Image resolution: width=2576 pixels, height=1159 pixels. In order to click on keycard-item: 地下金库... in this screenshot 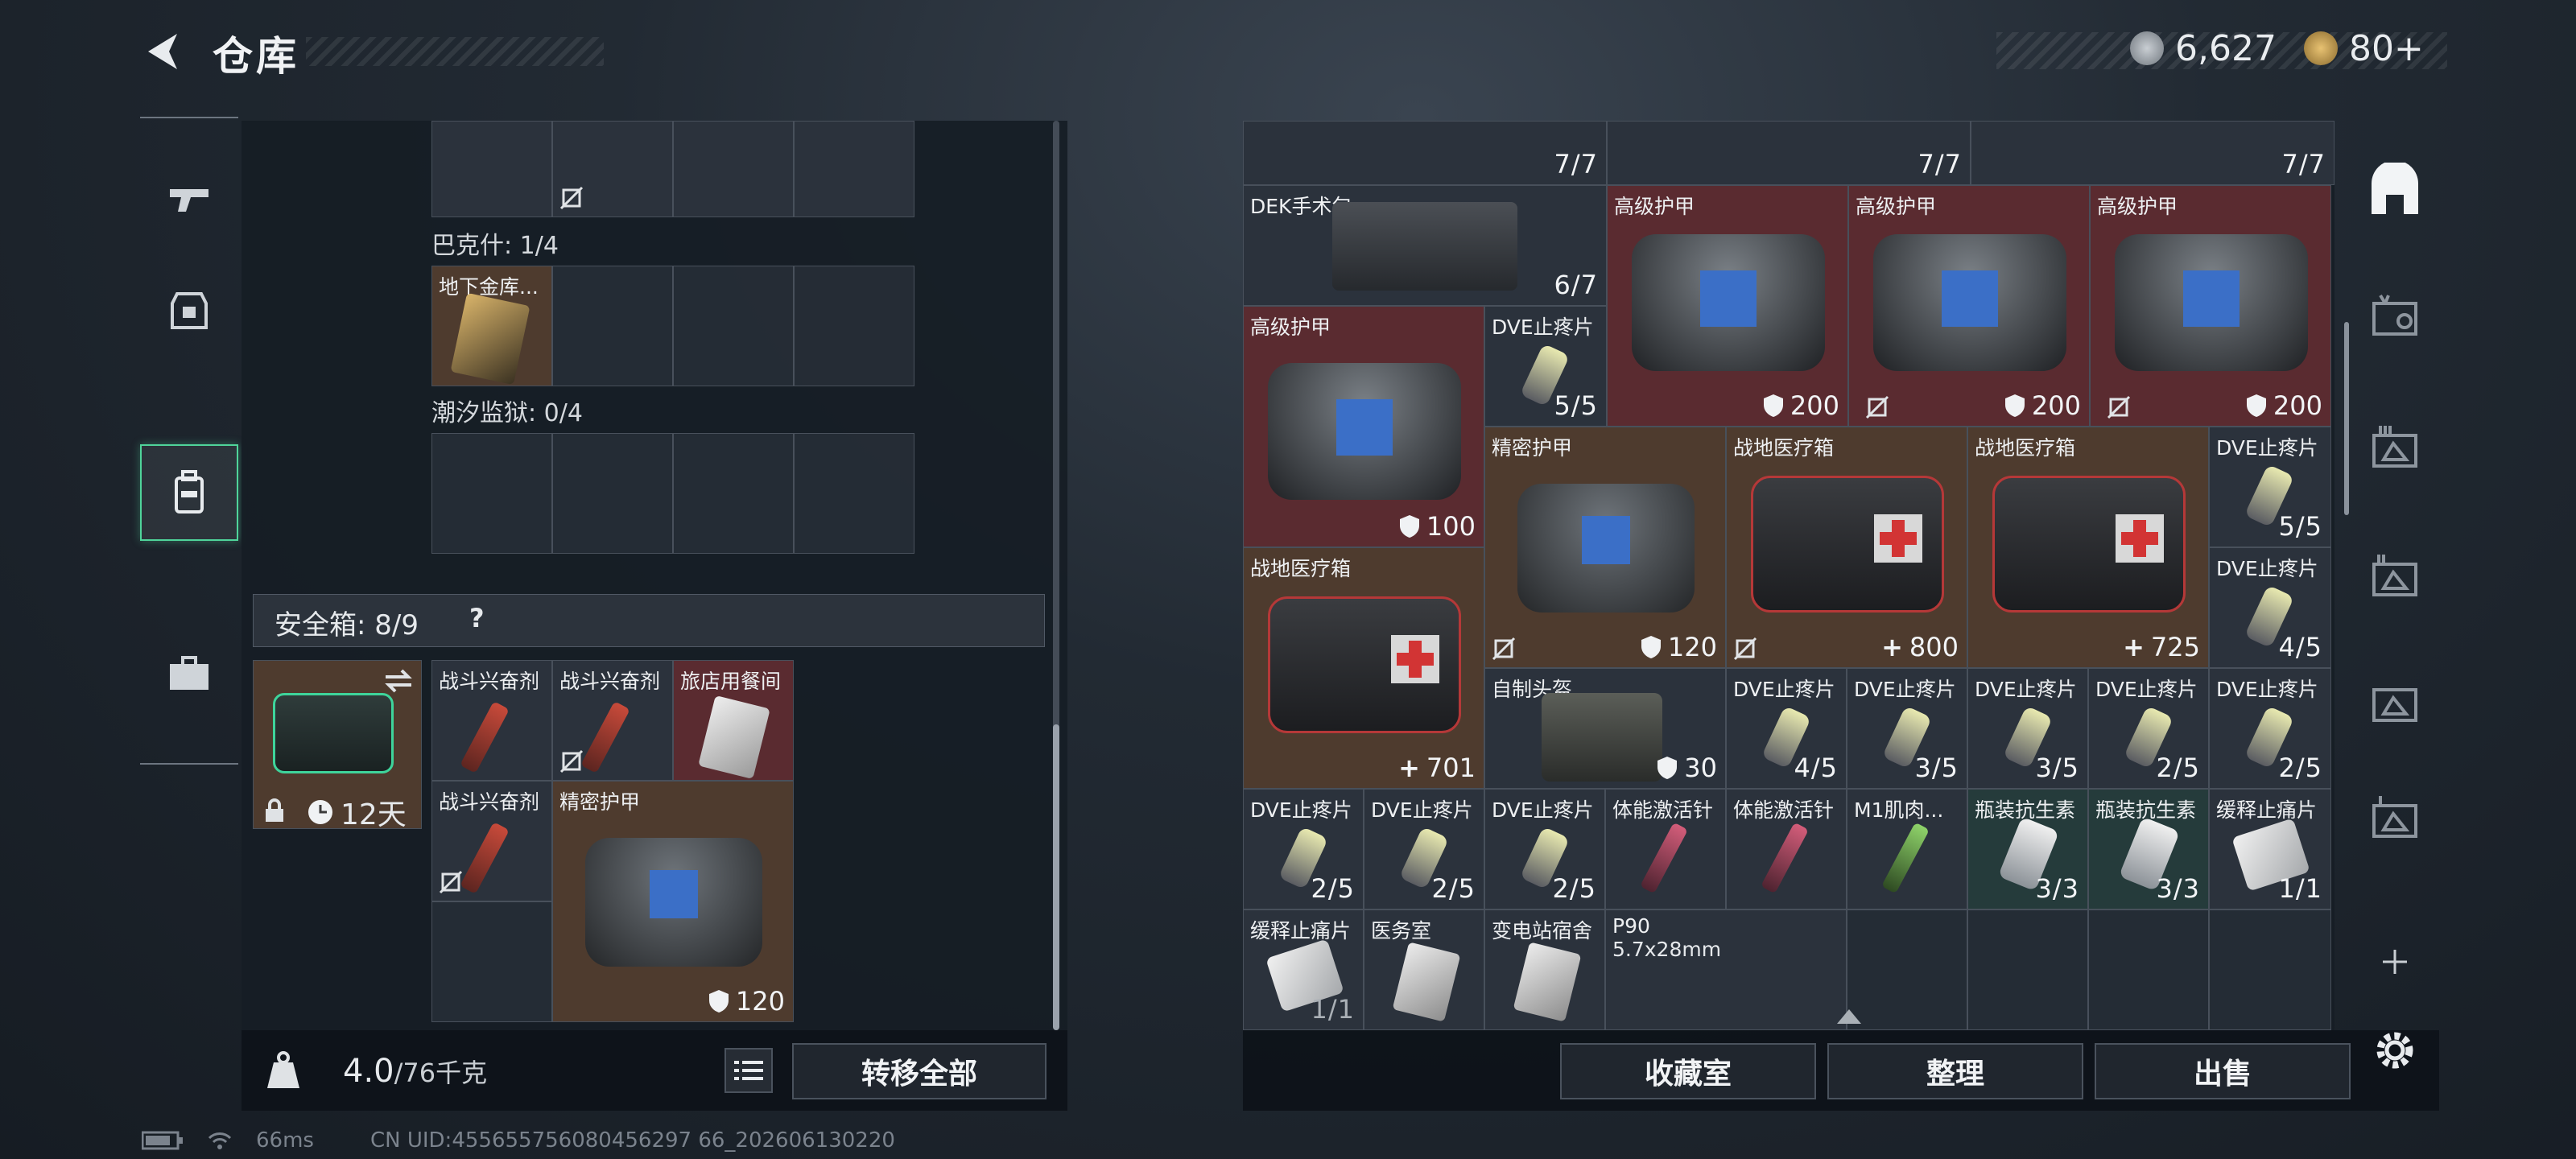, I will do `click(491, 326)`.